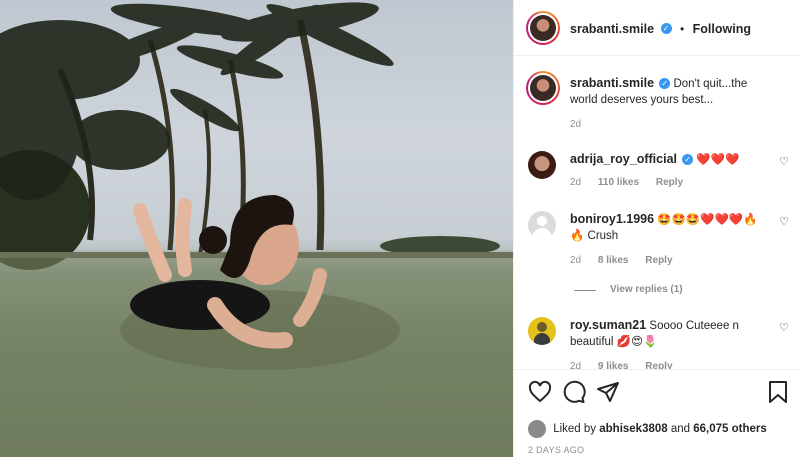 The image size is (800, 457). I want to click on following-button: Following, so click(722, 29).